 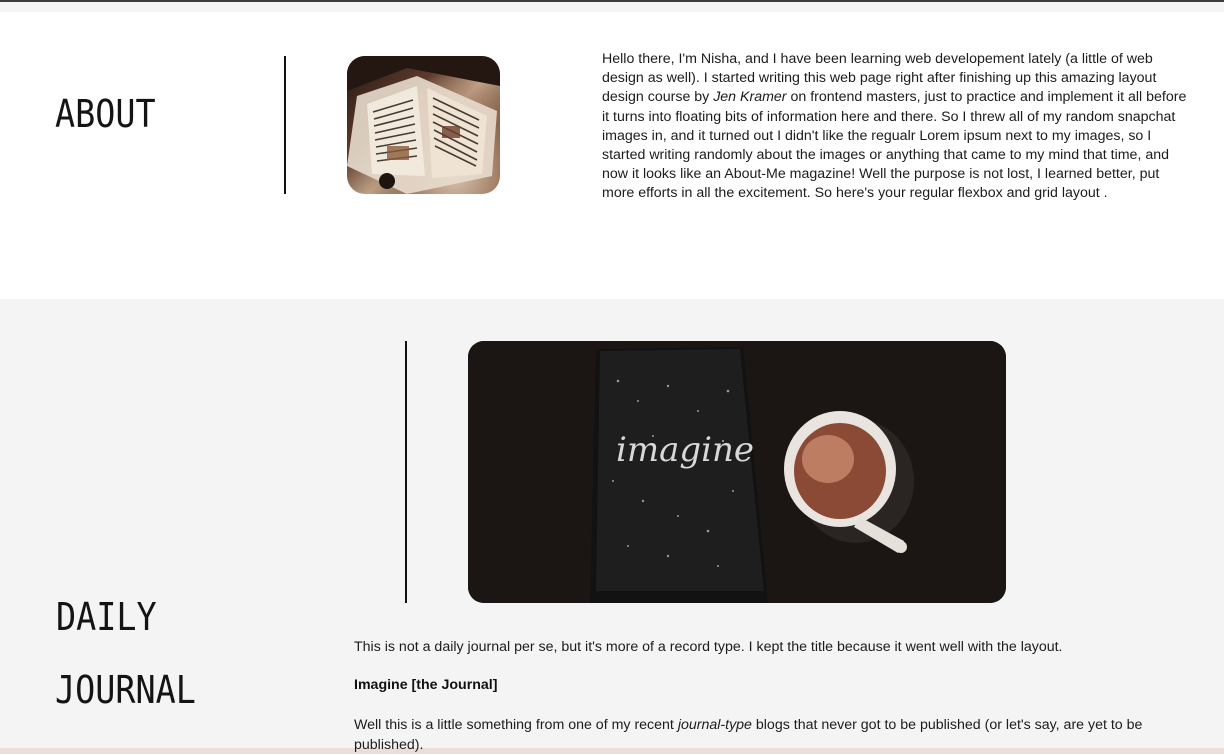 I want to click on blog-emphasis: journal-type, so click(x=714, y=725).